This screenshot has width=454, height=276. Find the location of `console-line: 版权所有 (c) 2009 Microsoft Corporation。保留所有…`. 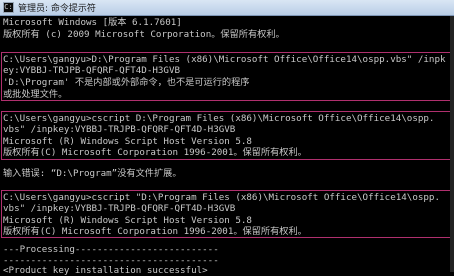

console-line: 版权所有 (c) 2009 Microsoft Corporation。保留所有… is located at coordinates (144, 34).